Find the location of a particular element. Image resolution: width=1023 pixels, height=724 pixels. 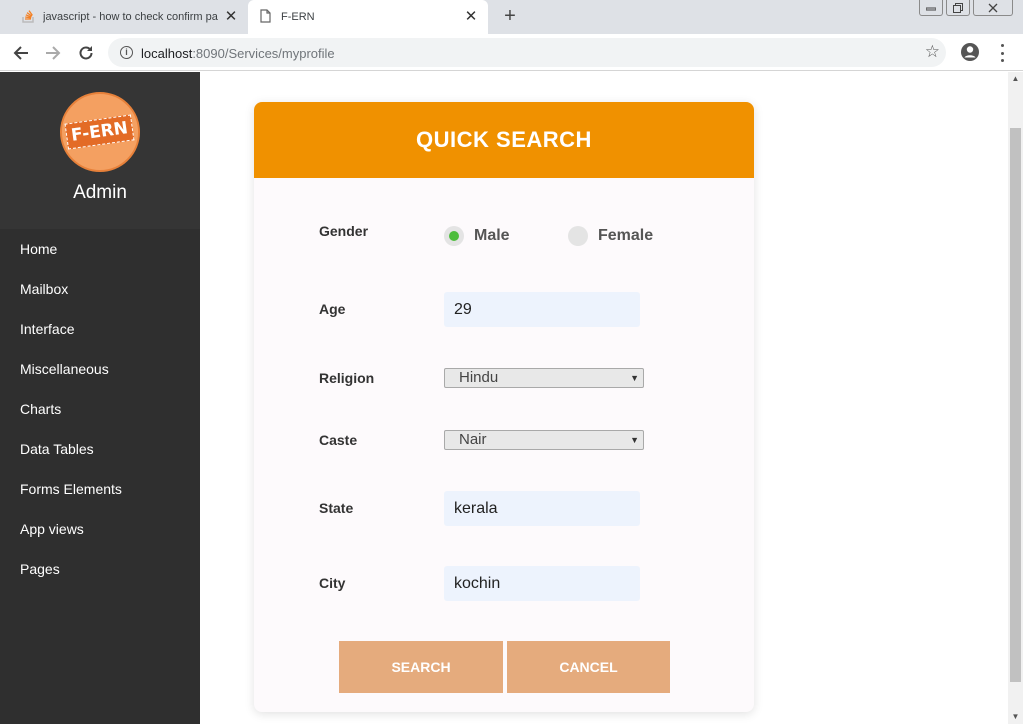

sidebar-item-interface: Interface is located at coordinates (100, 333).